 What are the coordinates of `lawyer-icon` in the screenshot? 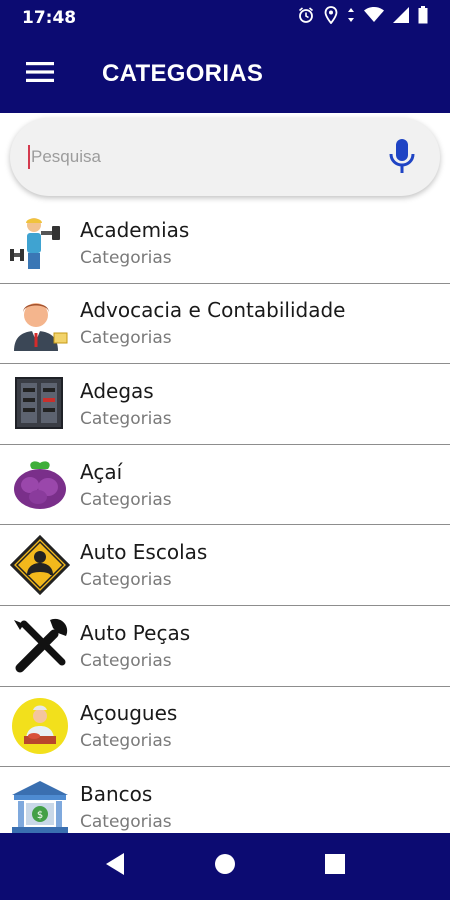 It's located at (40, 323).